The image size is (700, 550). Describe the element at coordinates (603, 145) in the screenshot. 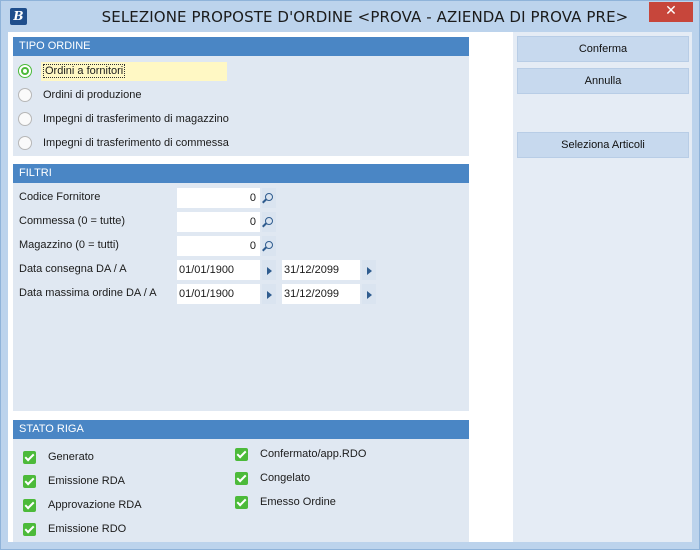

I see `seleziona-articoli-button: Seleziona Articoli` at that location.